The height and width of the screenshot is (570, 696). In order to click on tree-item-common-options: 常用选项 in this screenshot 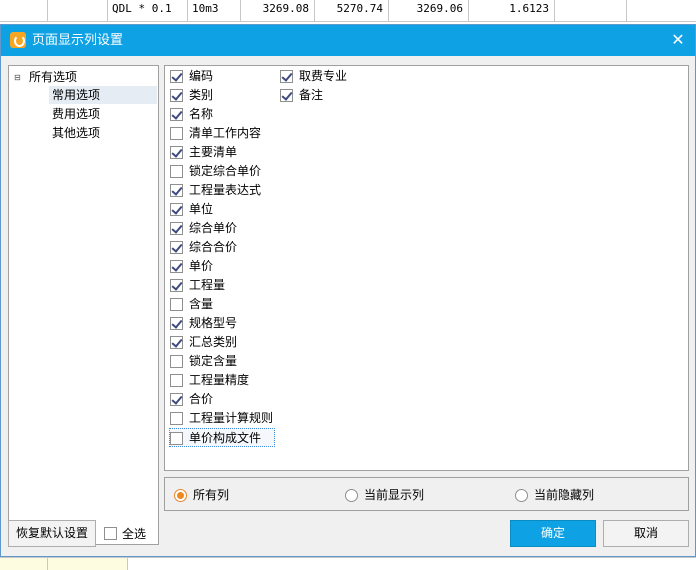, I will do `click(103, 95)`.